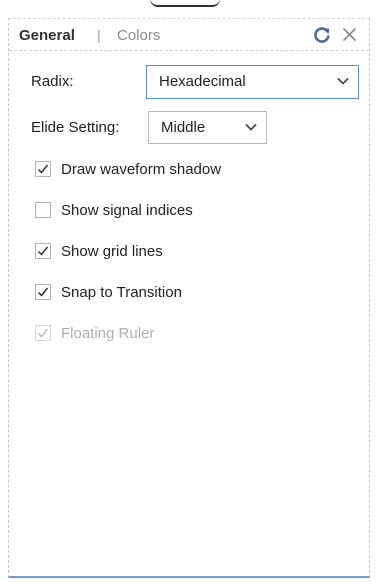  I want to click on refresh-icon, so click(322, 35).